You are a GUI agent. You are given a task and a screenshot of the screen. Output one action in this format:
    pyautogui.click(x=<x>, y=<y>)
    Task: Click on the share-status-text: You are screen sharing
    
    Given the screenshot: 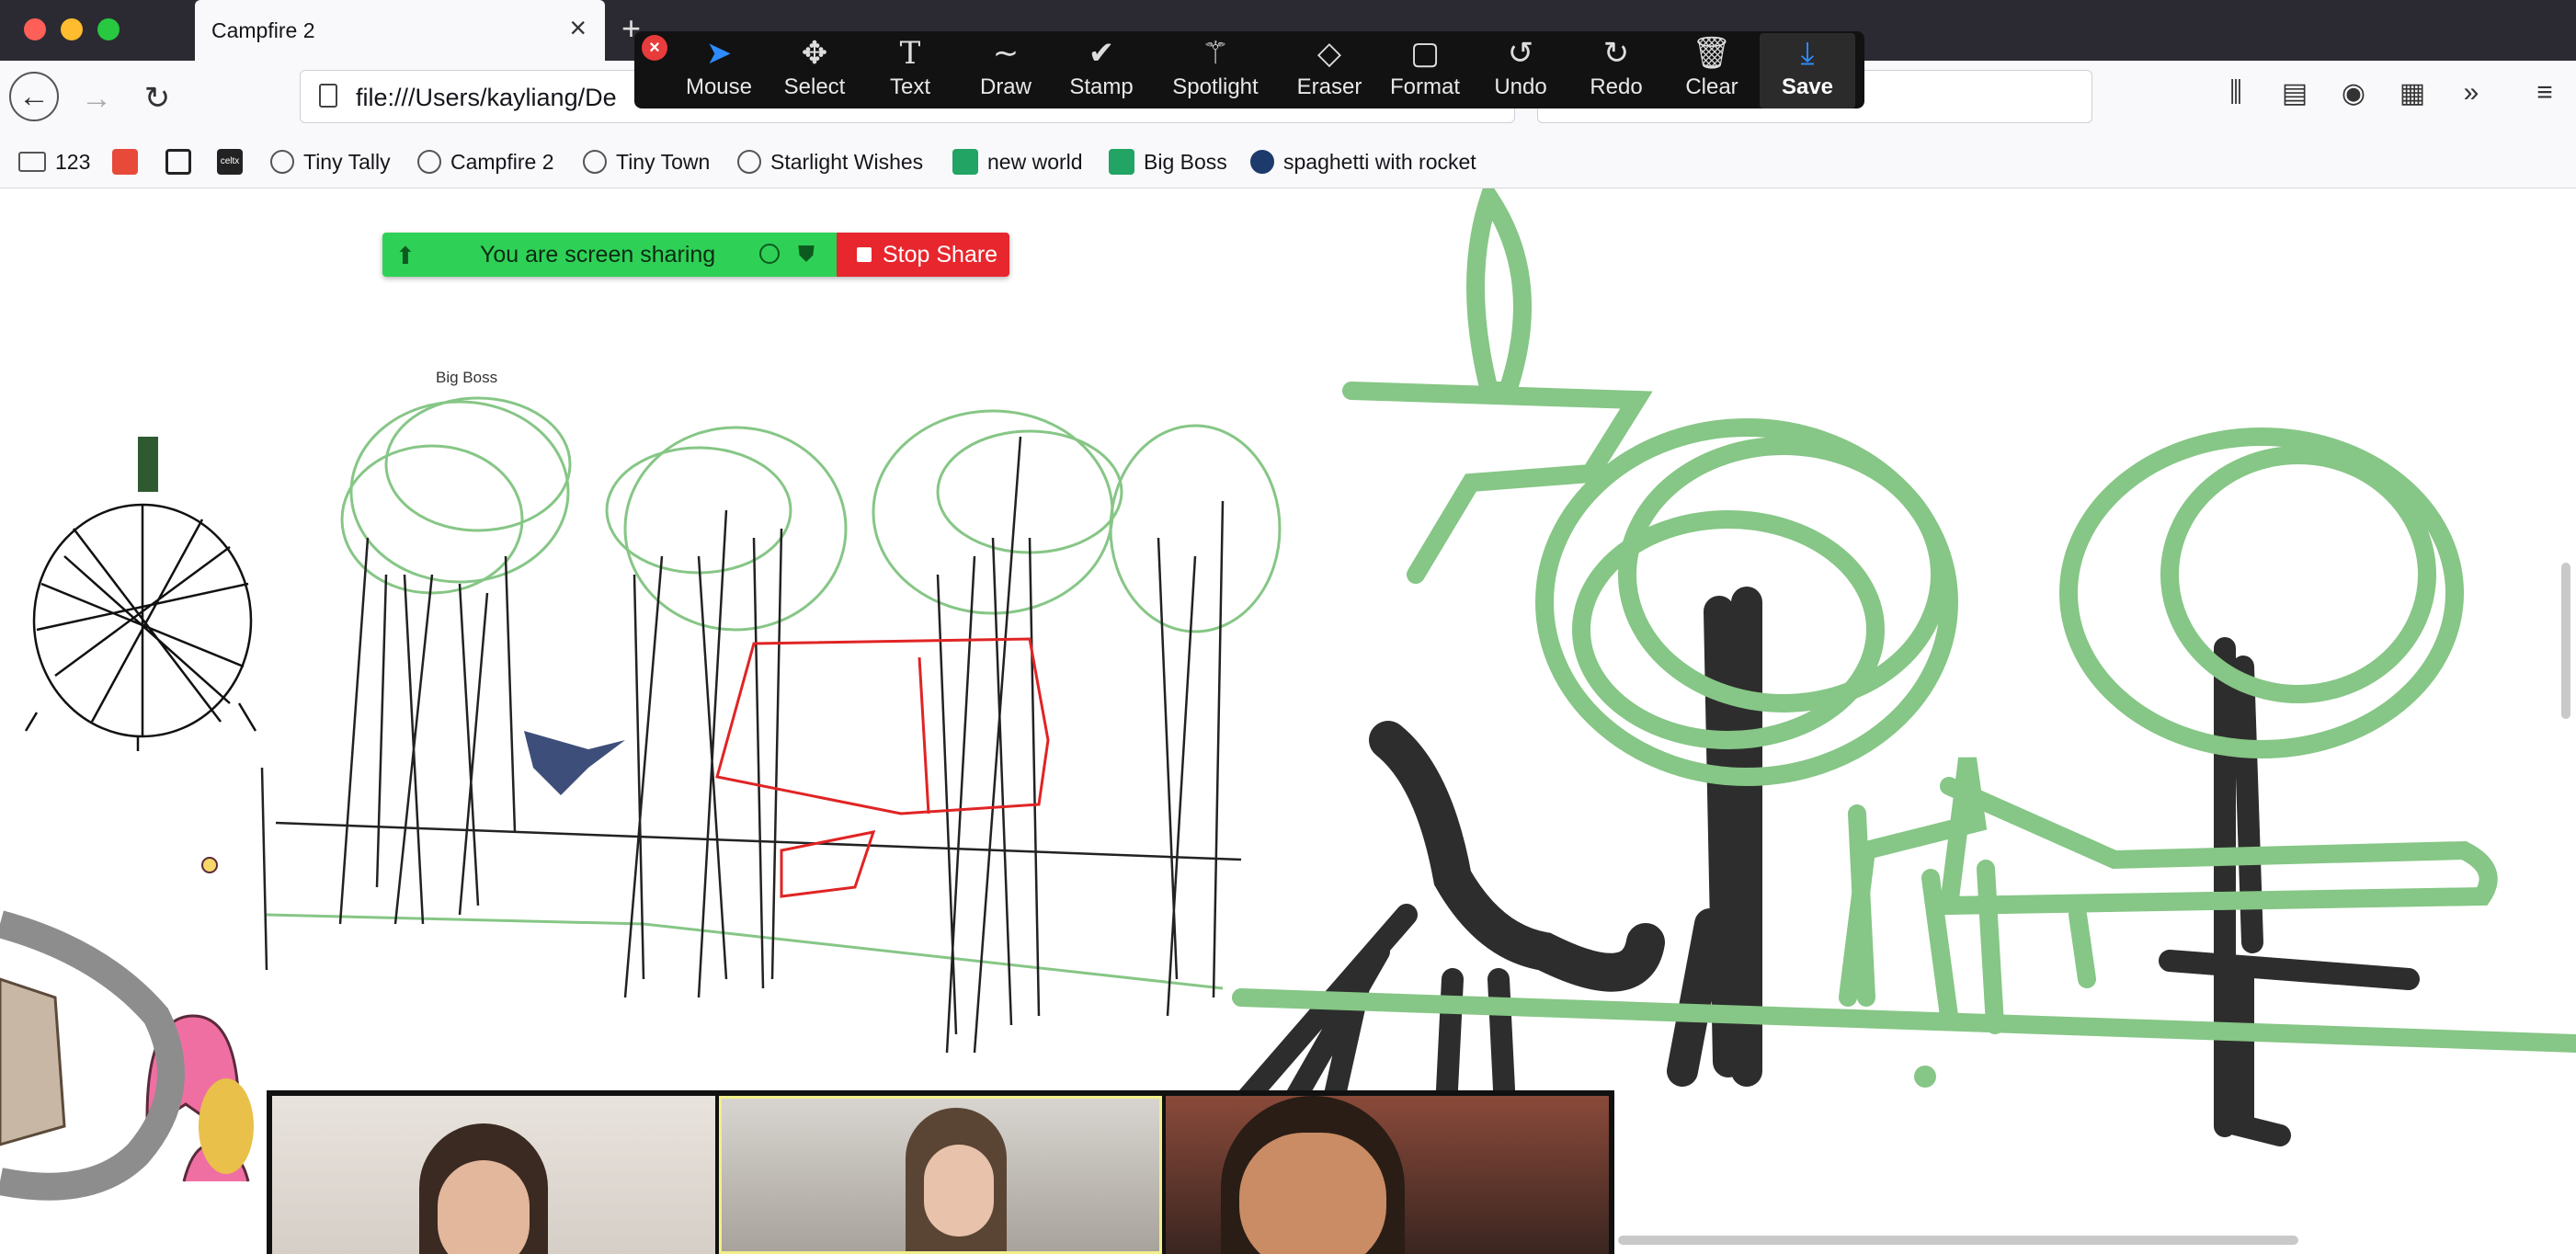 What is the action you would take?
    pyautogui.click(x=598, y=255)
    